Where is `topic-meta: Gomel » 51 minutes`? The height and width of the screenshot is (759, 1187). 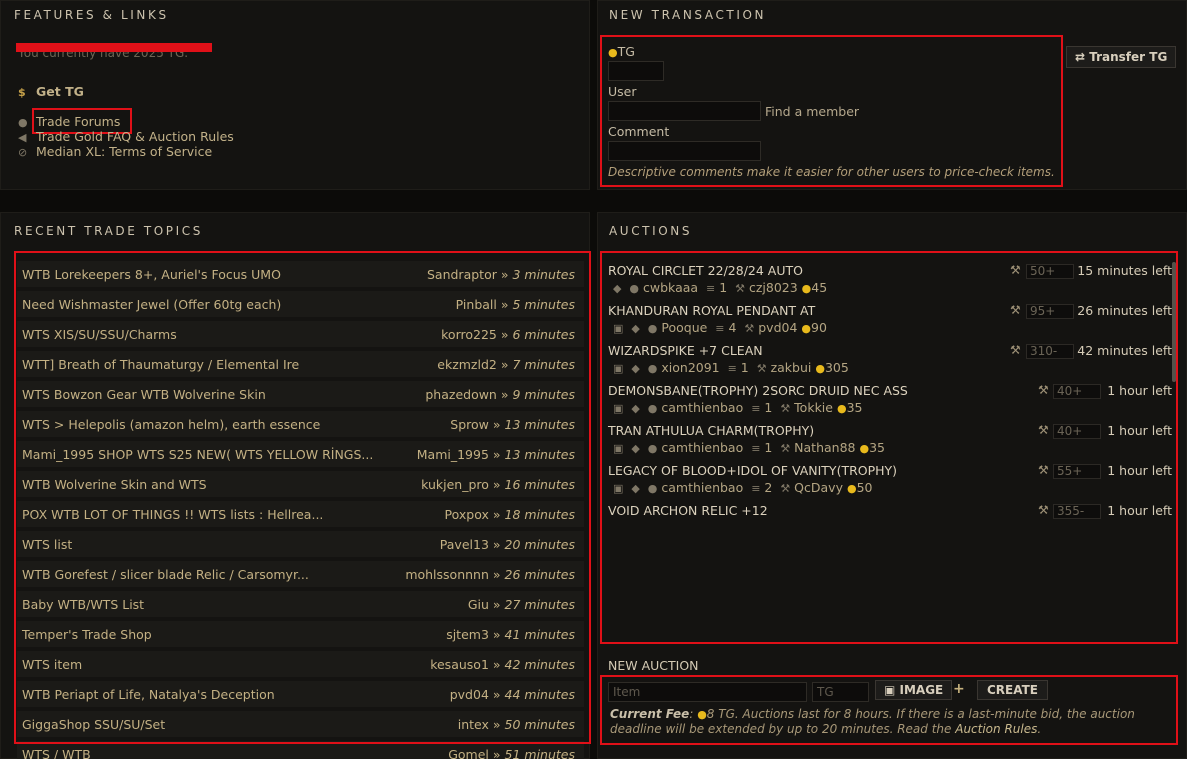 topic-meta: Gomel » 51 minutes is located at coordinates (511, 753).